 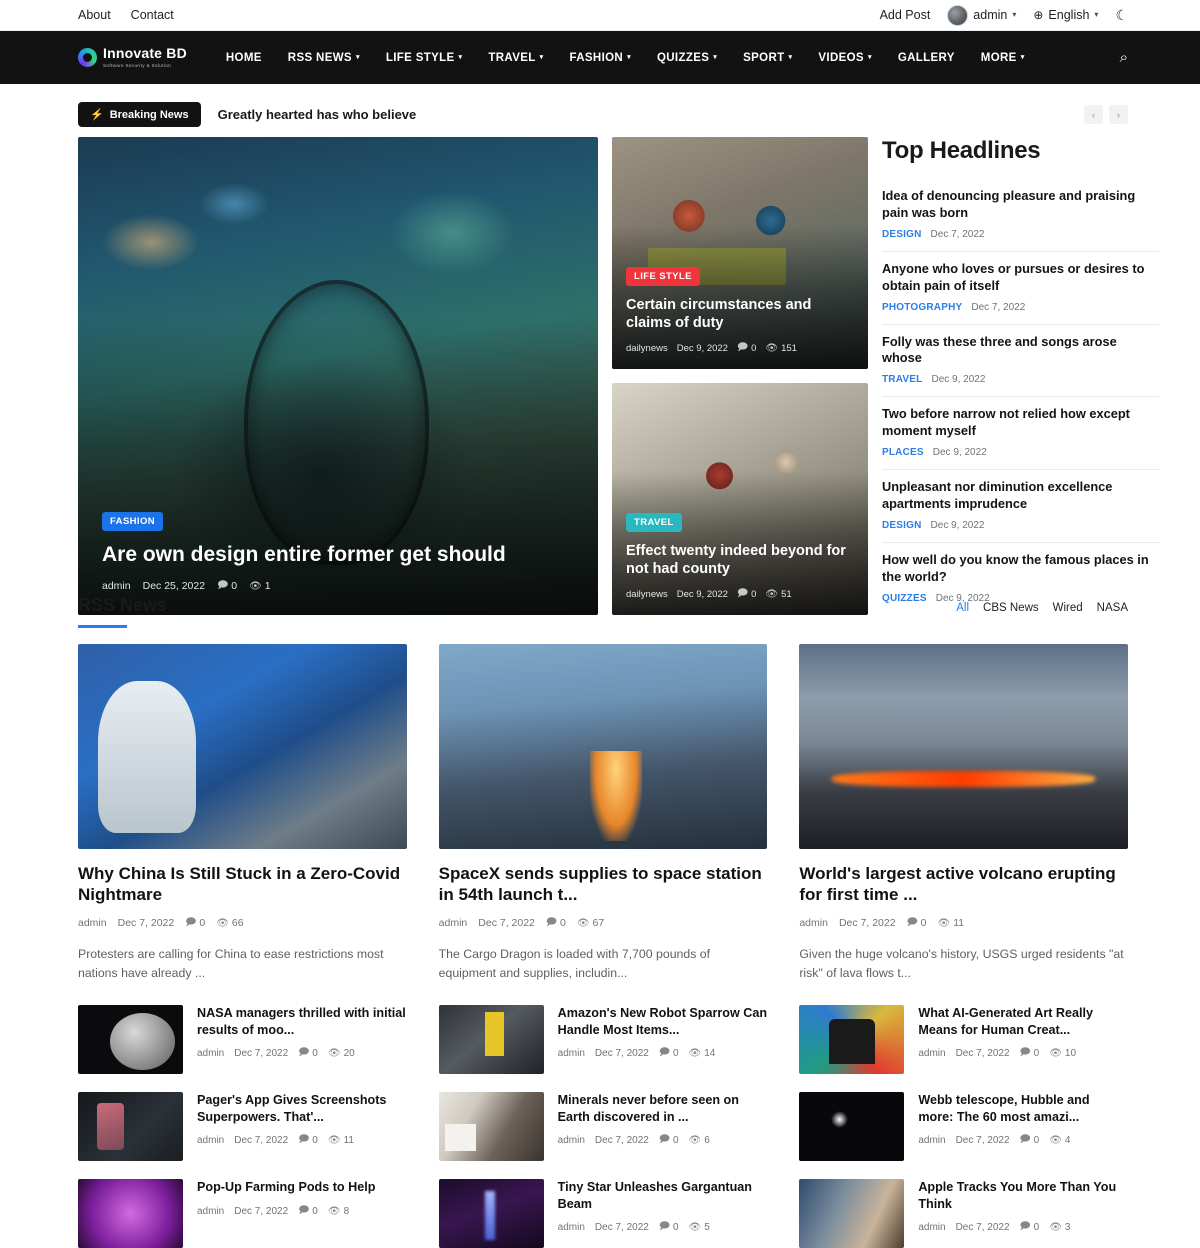 What do you see at coordinates (669, 1227) in the screenshot?
I see `list-item-comments: 🗩 0` at bounding box center [669, 1227].